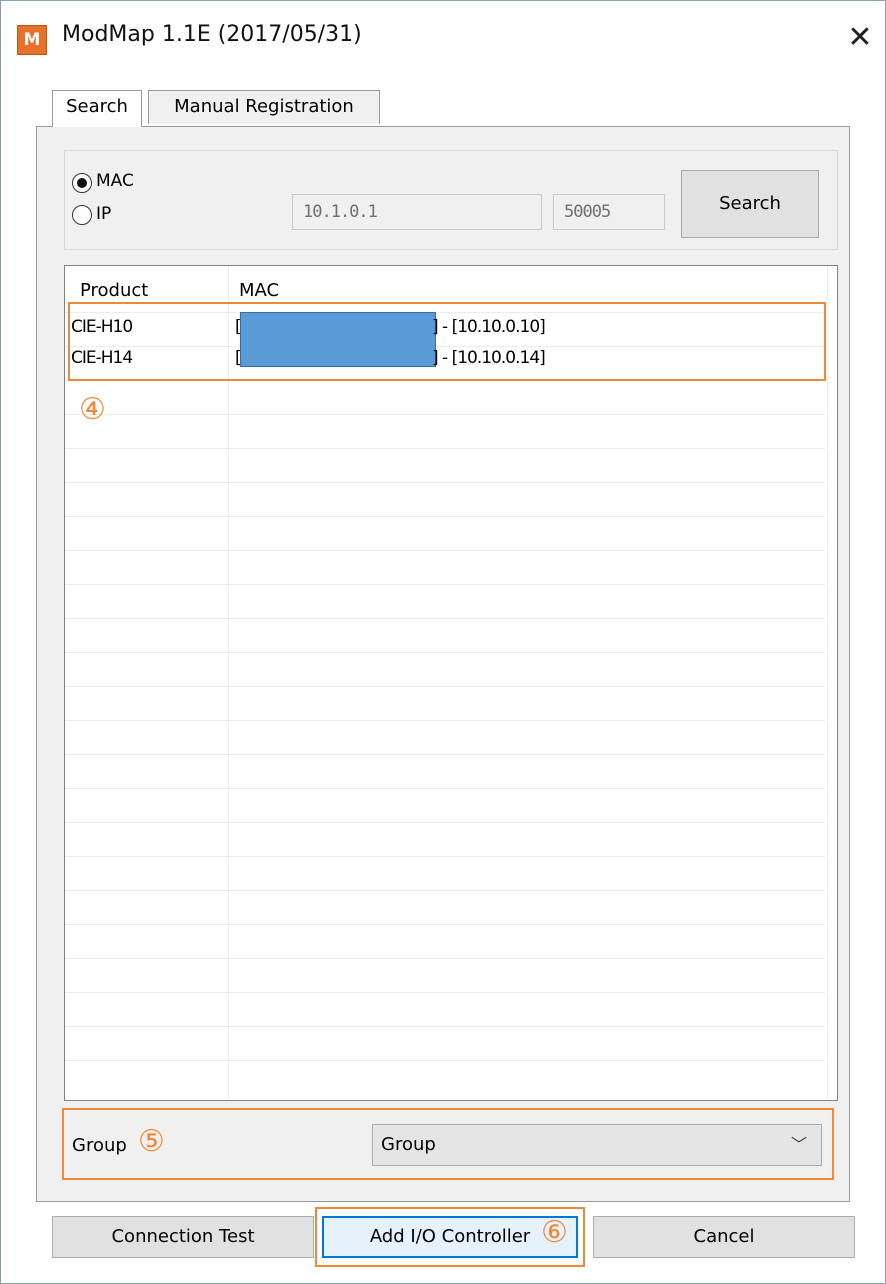  I want to click on radio-ip, so click(82, 215).